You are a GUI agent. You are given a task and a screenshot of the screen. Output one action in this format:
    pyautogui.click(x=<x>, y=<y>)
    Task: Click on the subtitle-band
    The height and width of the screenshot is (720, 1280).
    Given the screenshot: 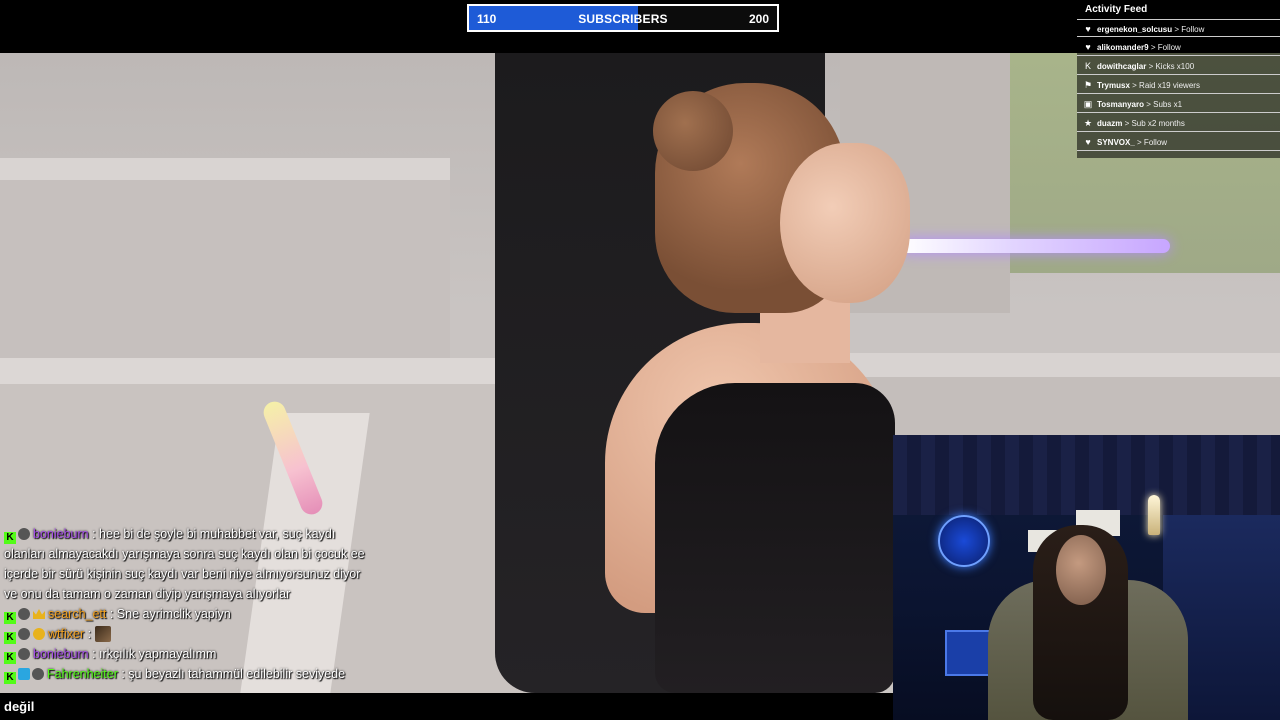 What is the action you would take?
    pyautogui.click(x=446, y=706)
    